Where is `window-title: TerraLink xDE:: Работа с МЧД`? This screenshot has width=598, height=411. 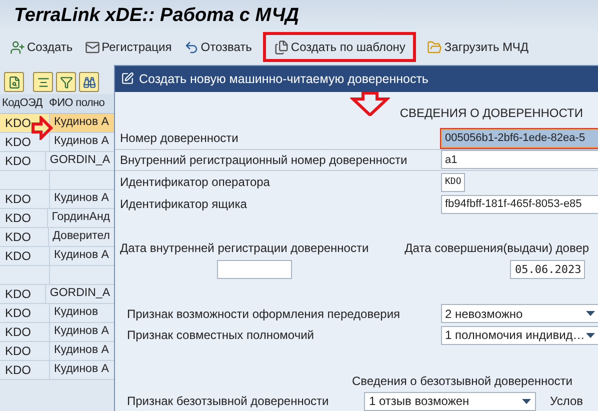 window-title: TerraLink xDE:: Работа с МЧД is located at coordinates (156, 16).